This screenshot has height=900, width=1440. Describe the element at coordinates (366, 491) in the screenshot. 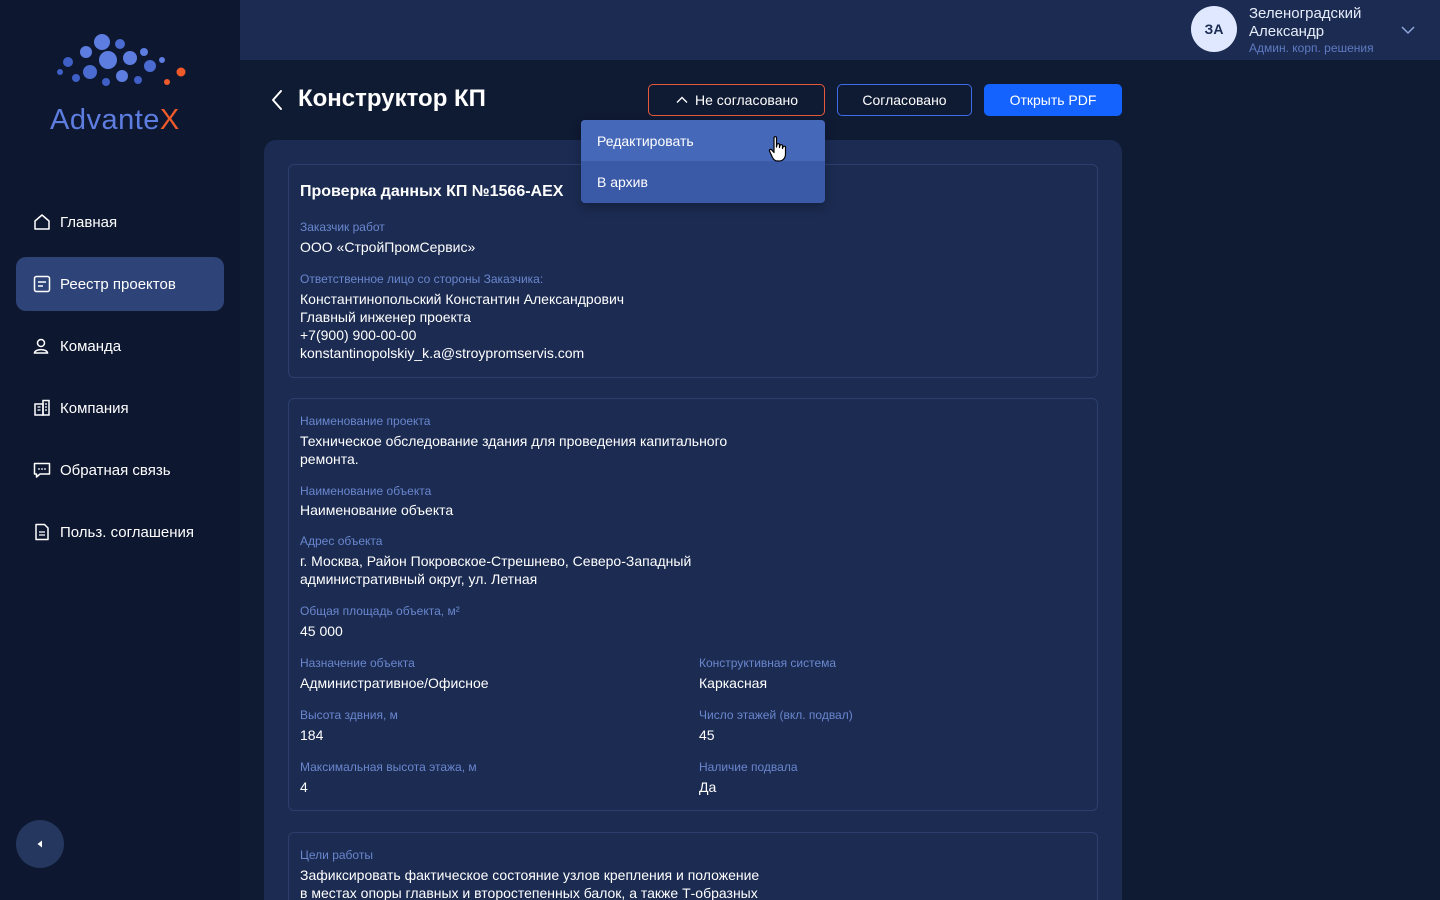

I see `object-name-label: Наименование объекта` at that location.